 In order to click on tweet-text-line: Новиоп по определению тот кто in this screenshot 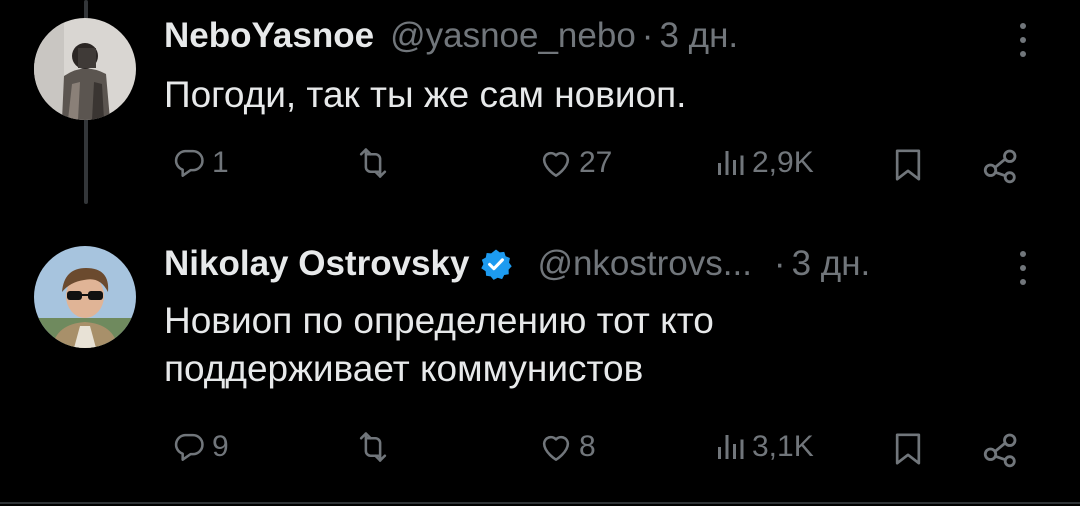, I will do `click(439, 320)`.